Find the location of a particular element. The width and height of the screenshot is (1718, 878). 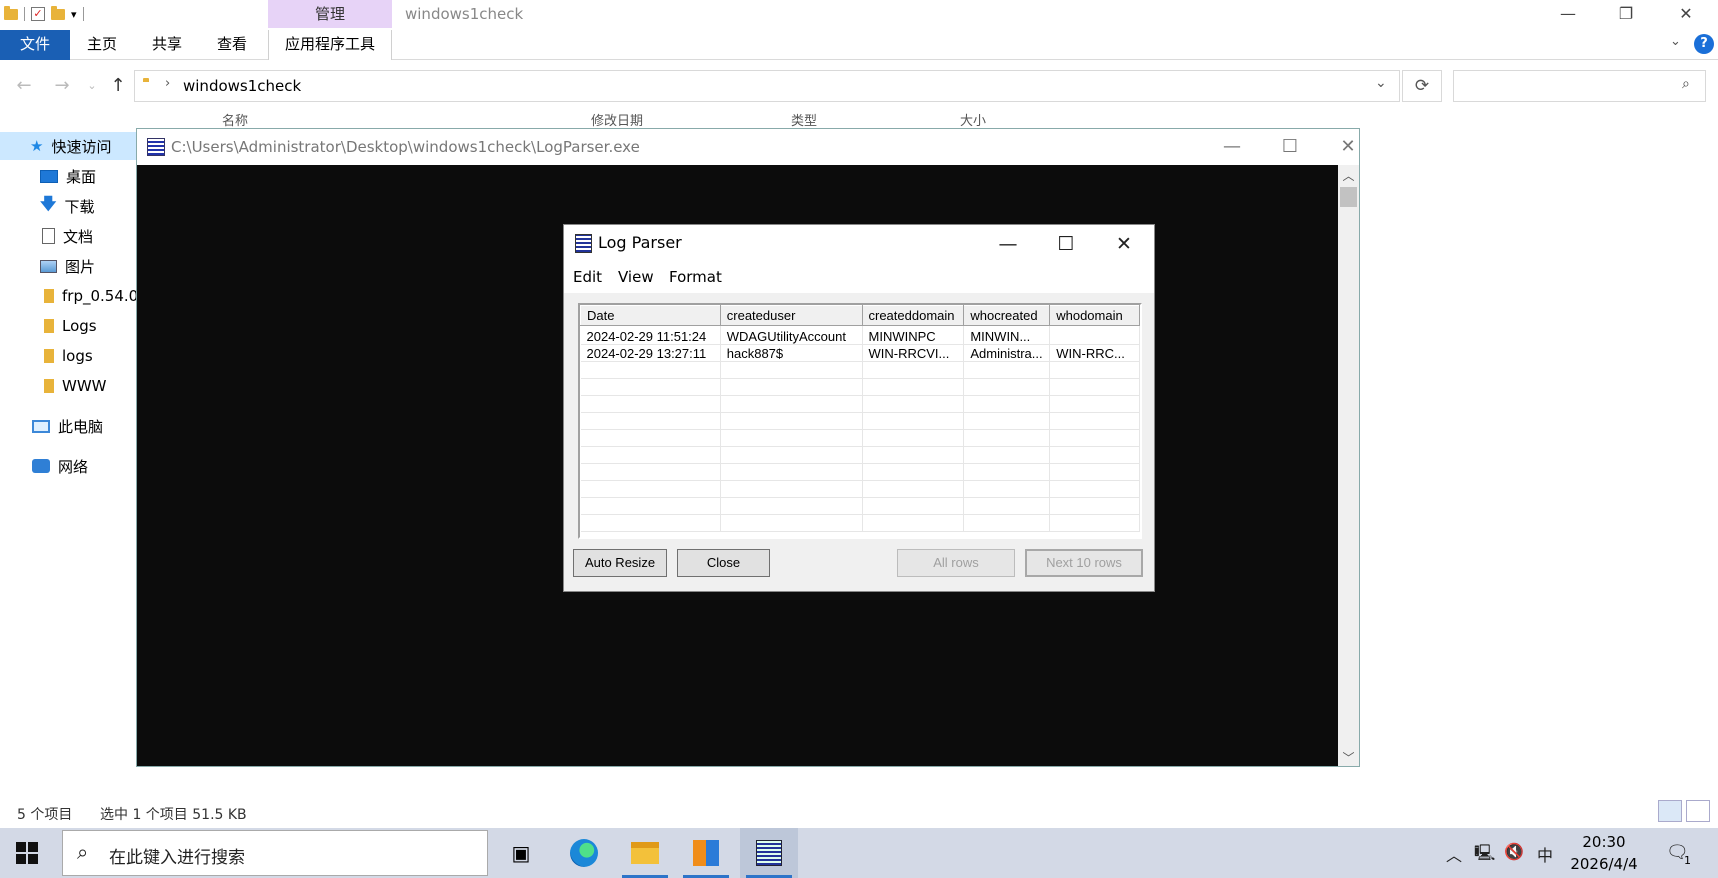

cell-createddomain: MINWINPC is located at coordinates (913, 335).